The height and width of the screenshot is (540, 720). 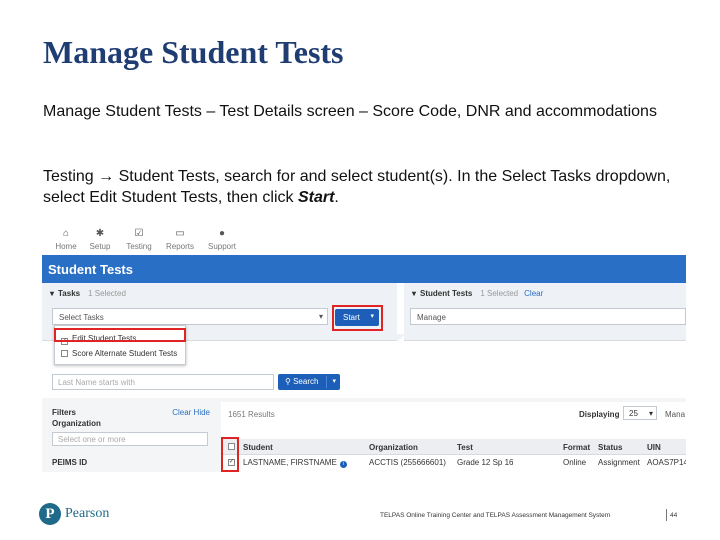 I want to click on banner-title: Student Tests, so click(x=90, y=269).